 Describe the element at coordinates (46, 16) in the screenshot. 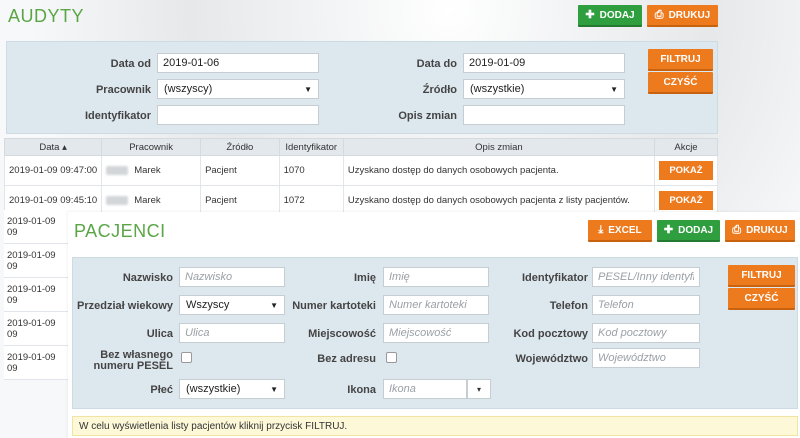

I see `page-title: AUDYTY` at that location.